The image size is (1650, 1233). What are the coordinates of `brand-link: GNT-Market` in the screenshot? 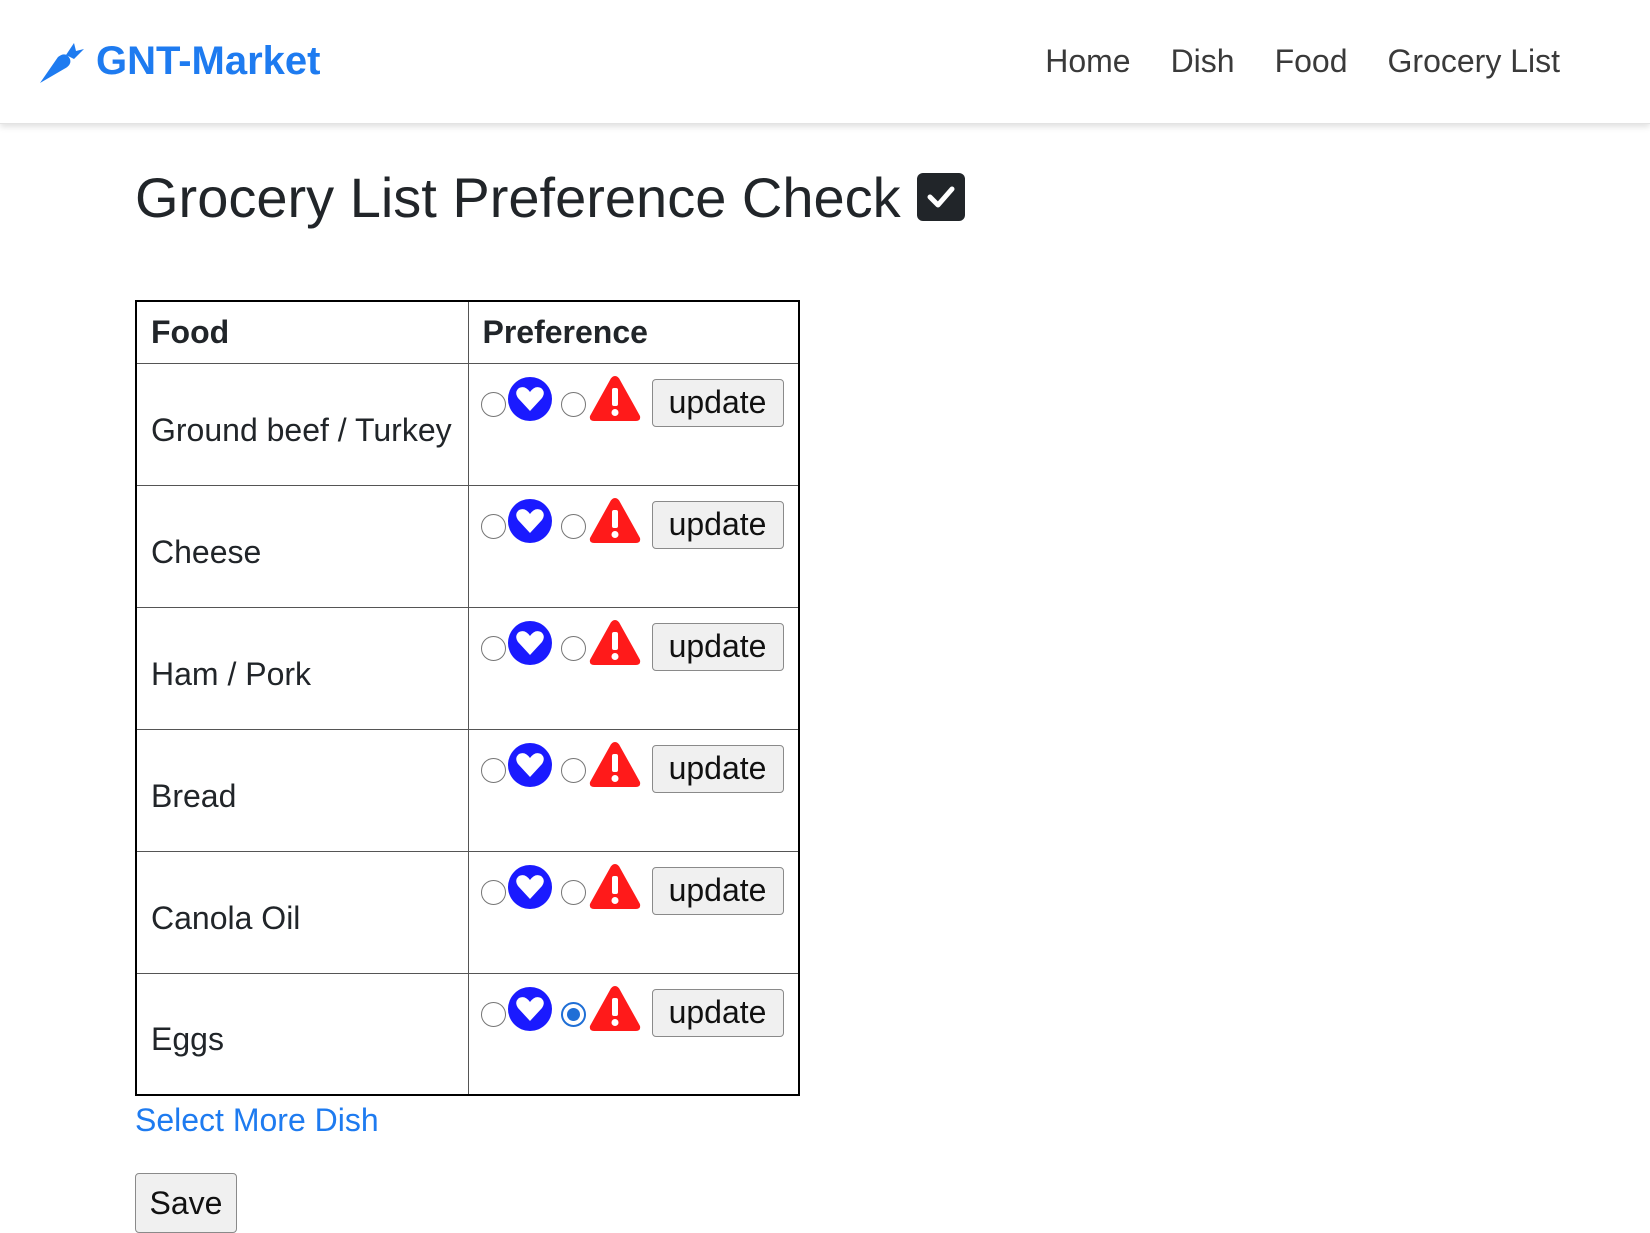 It's located at (178, 62).